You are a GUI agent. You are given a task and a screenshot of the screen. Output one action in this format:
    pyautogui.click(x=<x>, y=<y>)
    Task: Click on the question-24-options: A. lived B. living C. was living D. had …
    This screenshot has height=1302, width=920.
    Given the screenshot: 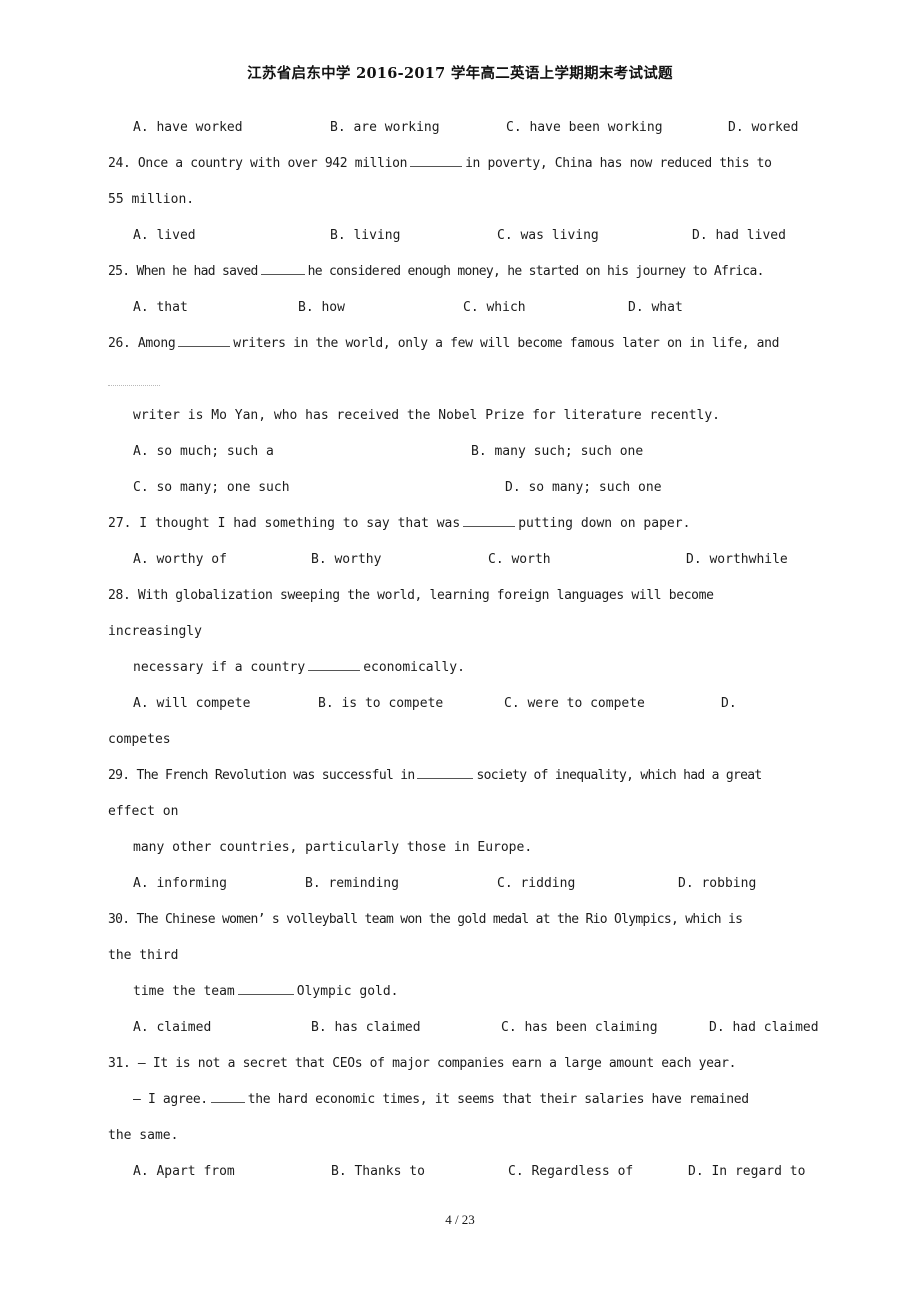 What is the action you would take?
    pyautogui.click(x=476, y=236)
    